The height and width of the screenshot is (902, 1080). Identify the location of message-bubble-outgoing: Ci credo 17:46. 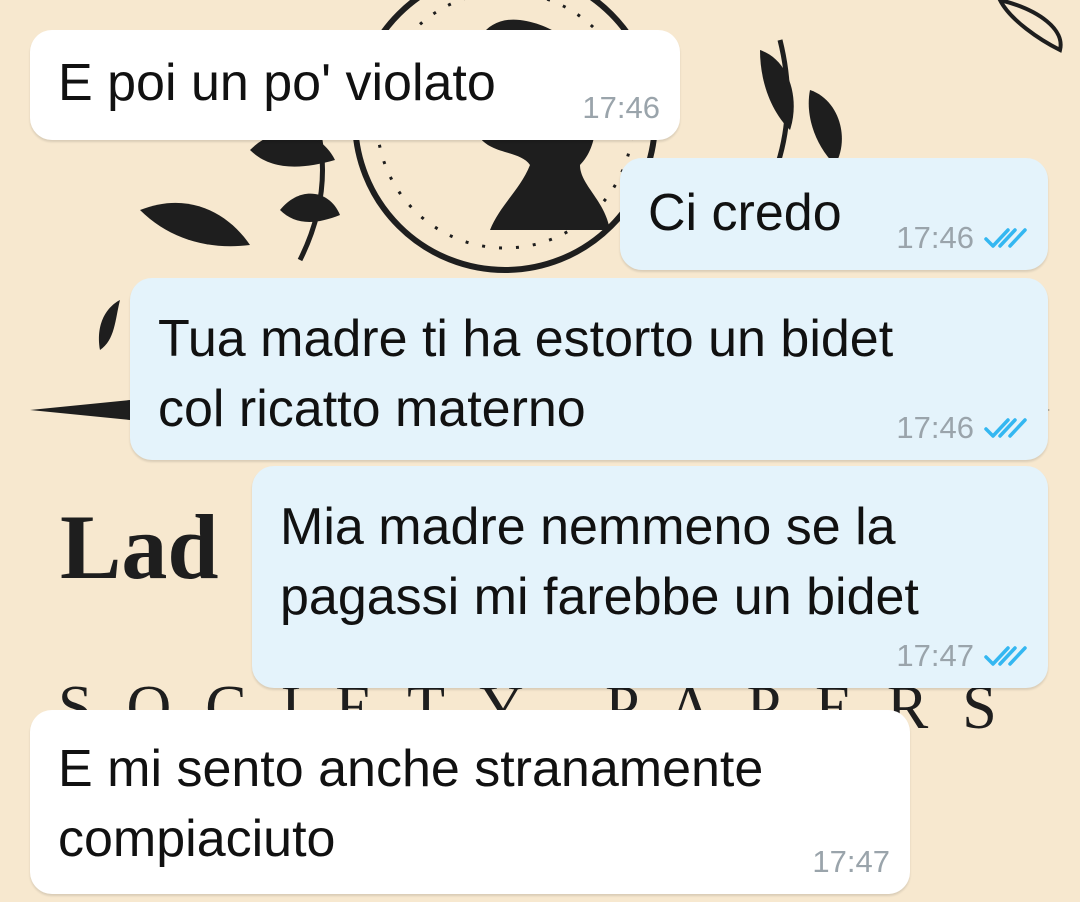
(834, 214).